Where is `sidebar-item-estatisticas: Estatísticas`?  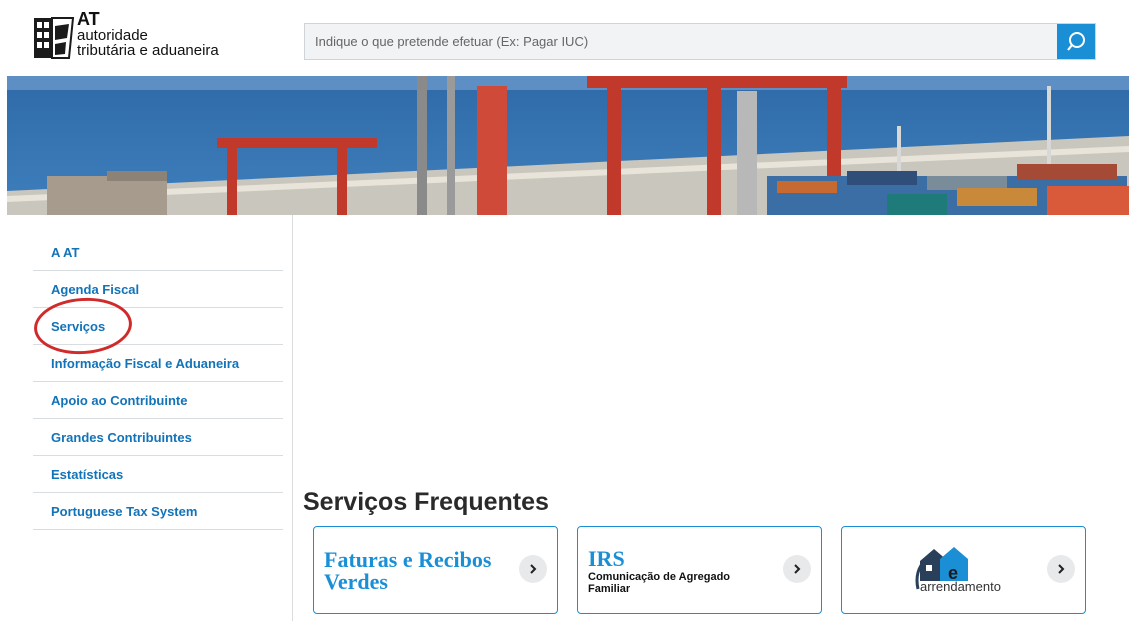
sidebar-item-estatisticas: Estatísticas is located at coordinates (158, 474).